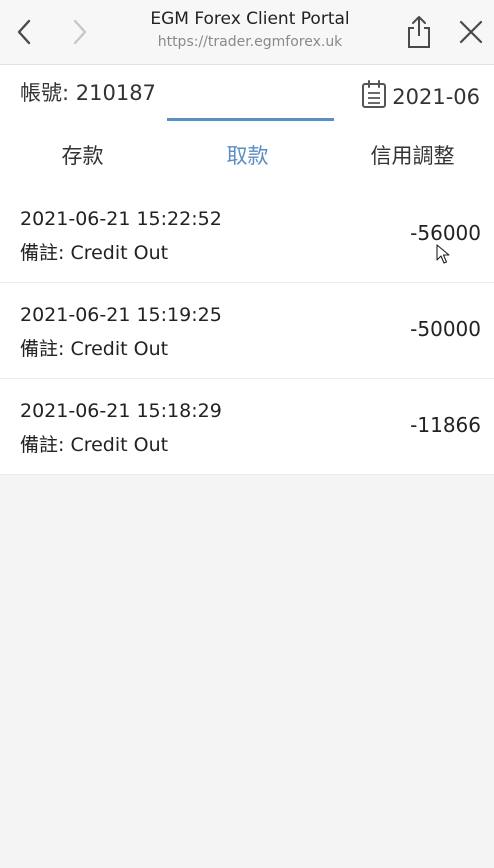  I want to click on share-icon, so click(419, 32).